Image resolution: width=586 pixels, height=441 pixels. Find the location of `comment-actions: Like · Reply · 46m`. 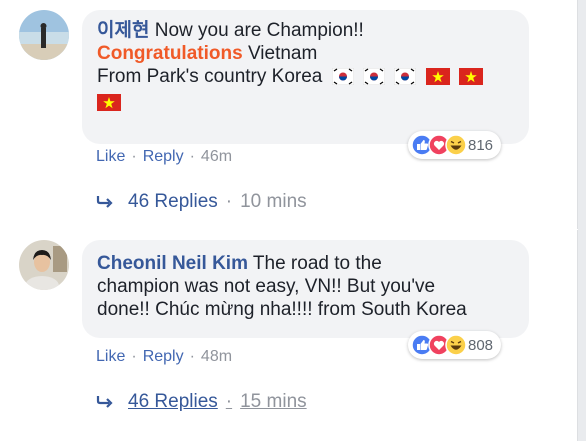

comment-actions: Like · Reply · 46m is located at coordinates (164, 157).